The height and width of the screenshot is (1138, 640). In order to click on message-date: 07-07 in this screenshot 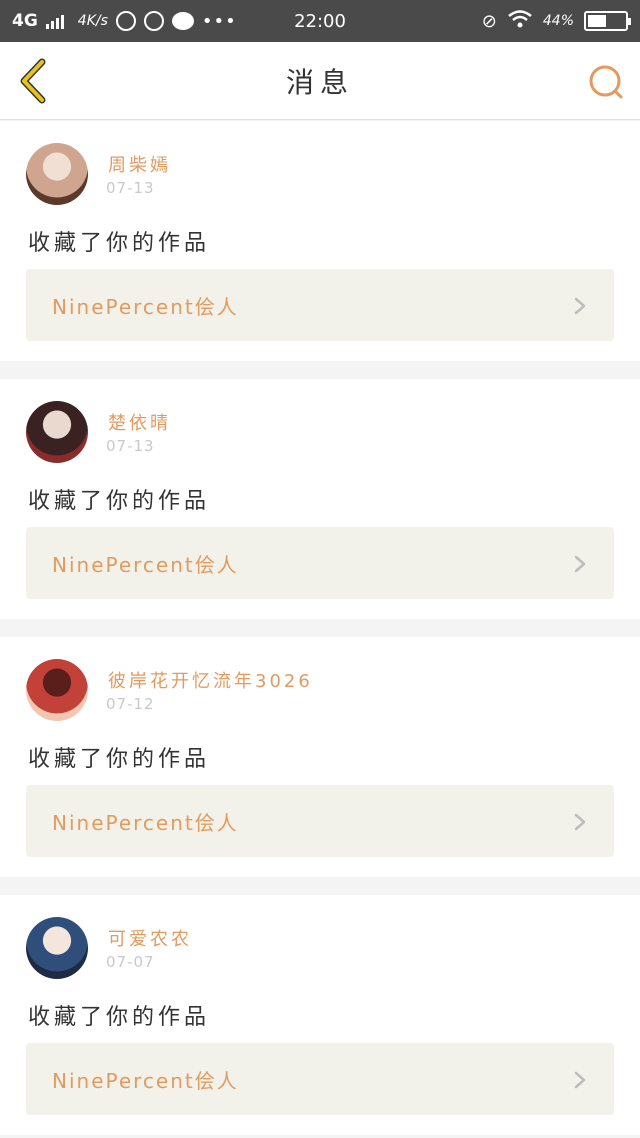, I will do `click(130, 962)`.